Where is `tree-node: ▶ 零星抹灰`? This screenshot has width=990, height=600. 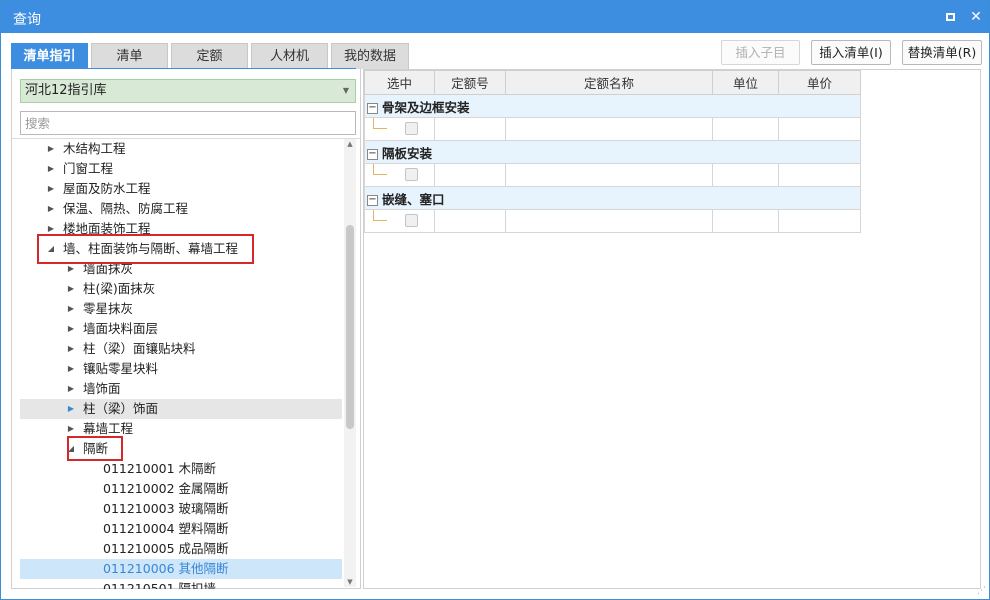 tree-node: ▶ 零星抹灰 is located at coordinates (181, 309).